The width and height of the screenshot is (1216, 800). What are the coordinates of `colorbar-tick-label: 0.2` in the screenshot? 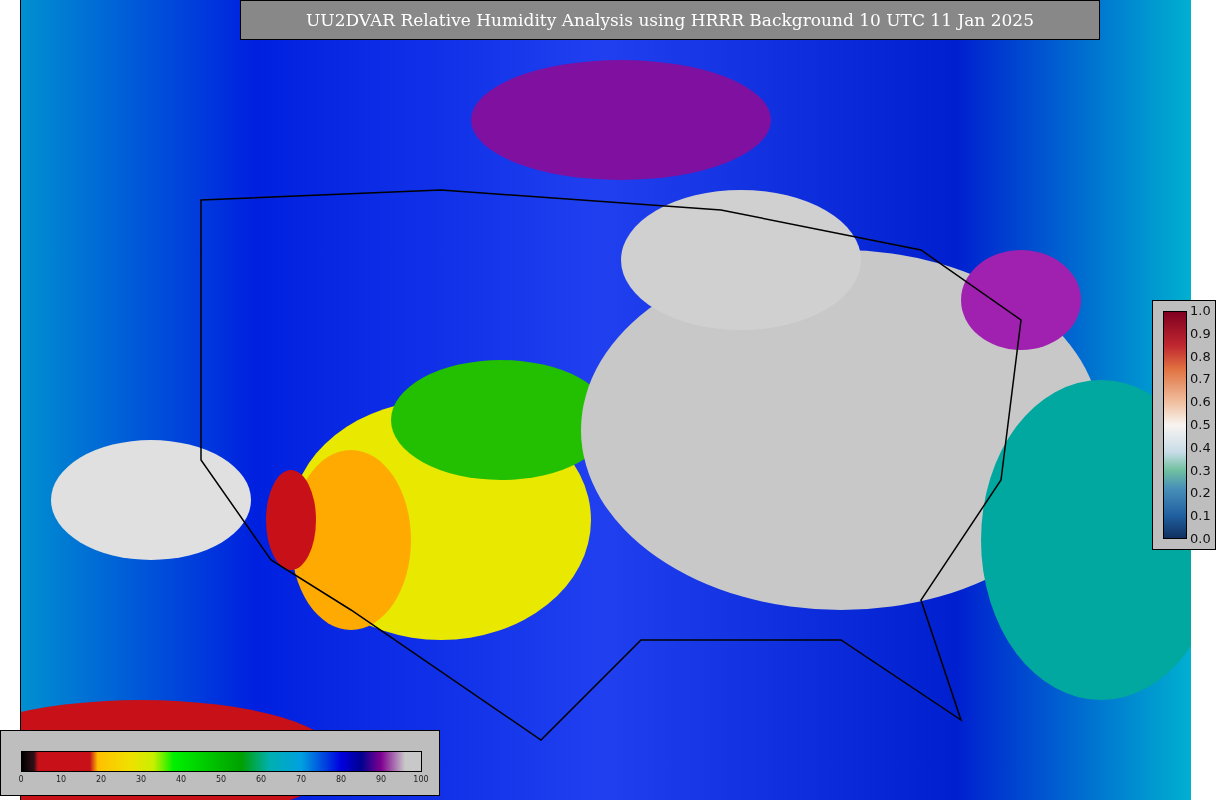 It's located at (1200, 493).